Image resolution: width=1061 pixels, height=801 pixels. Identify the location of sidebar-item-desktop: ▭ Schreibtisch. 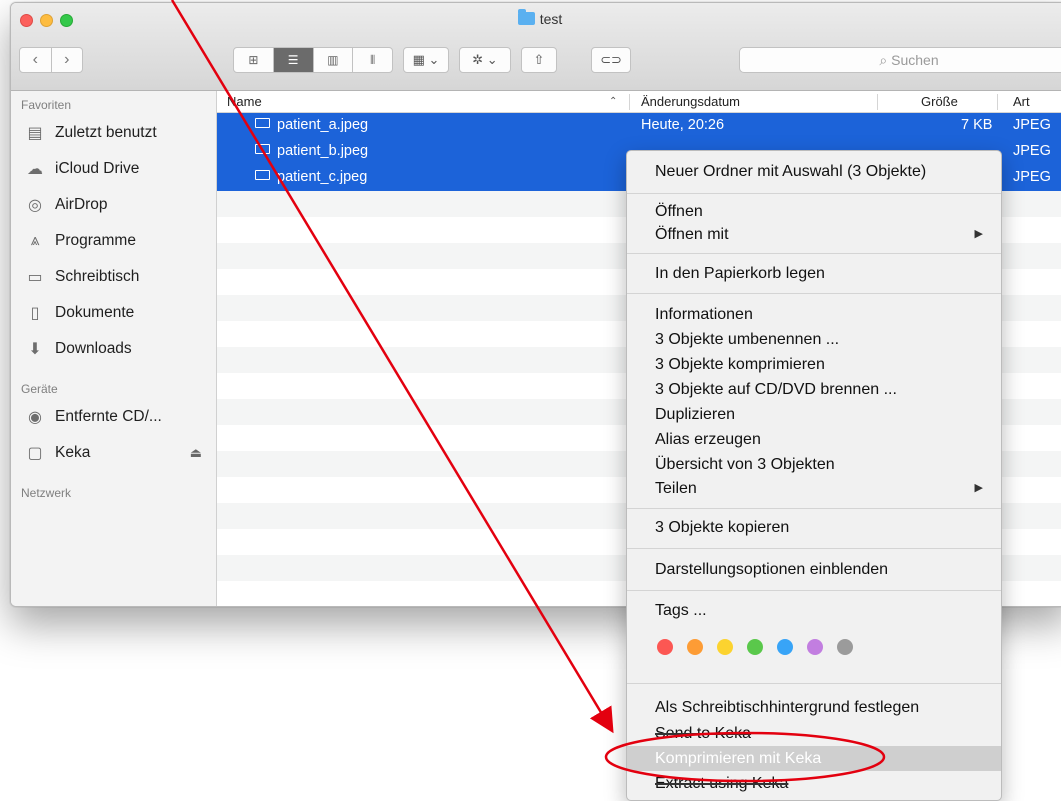
(113, 277).